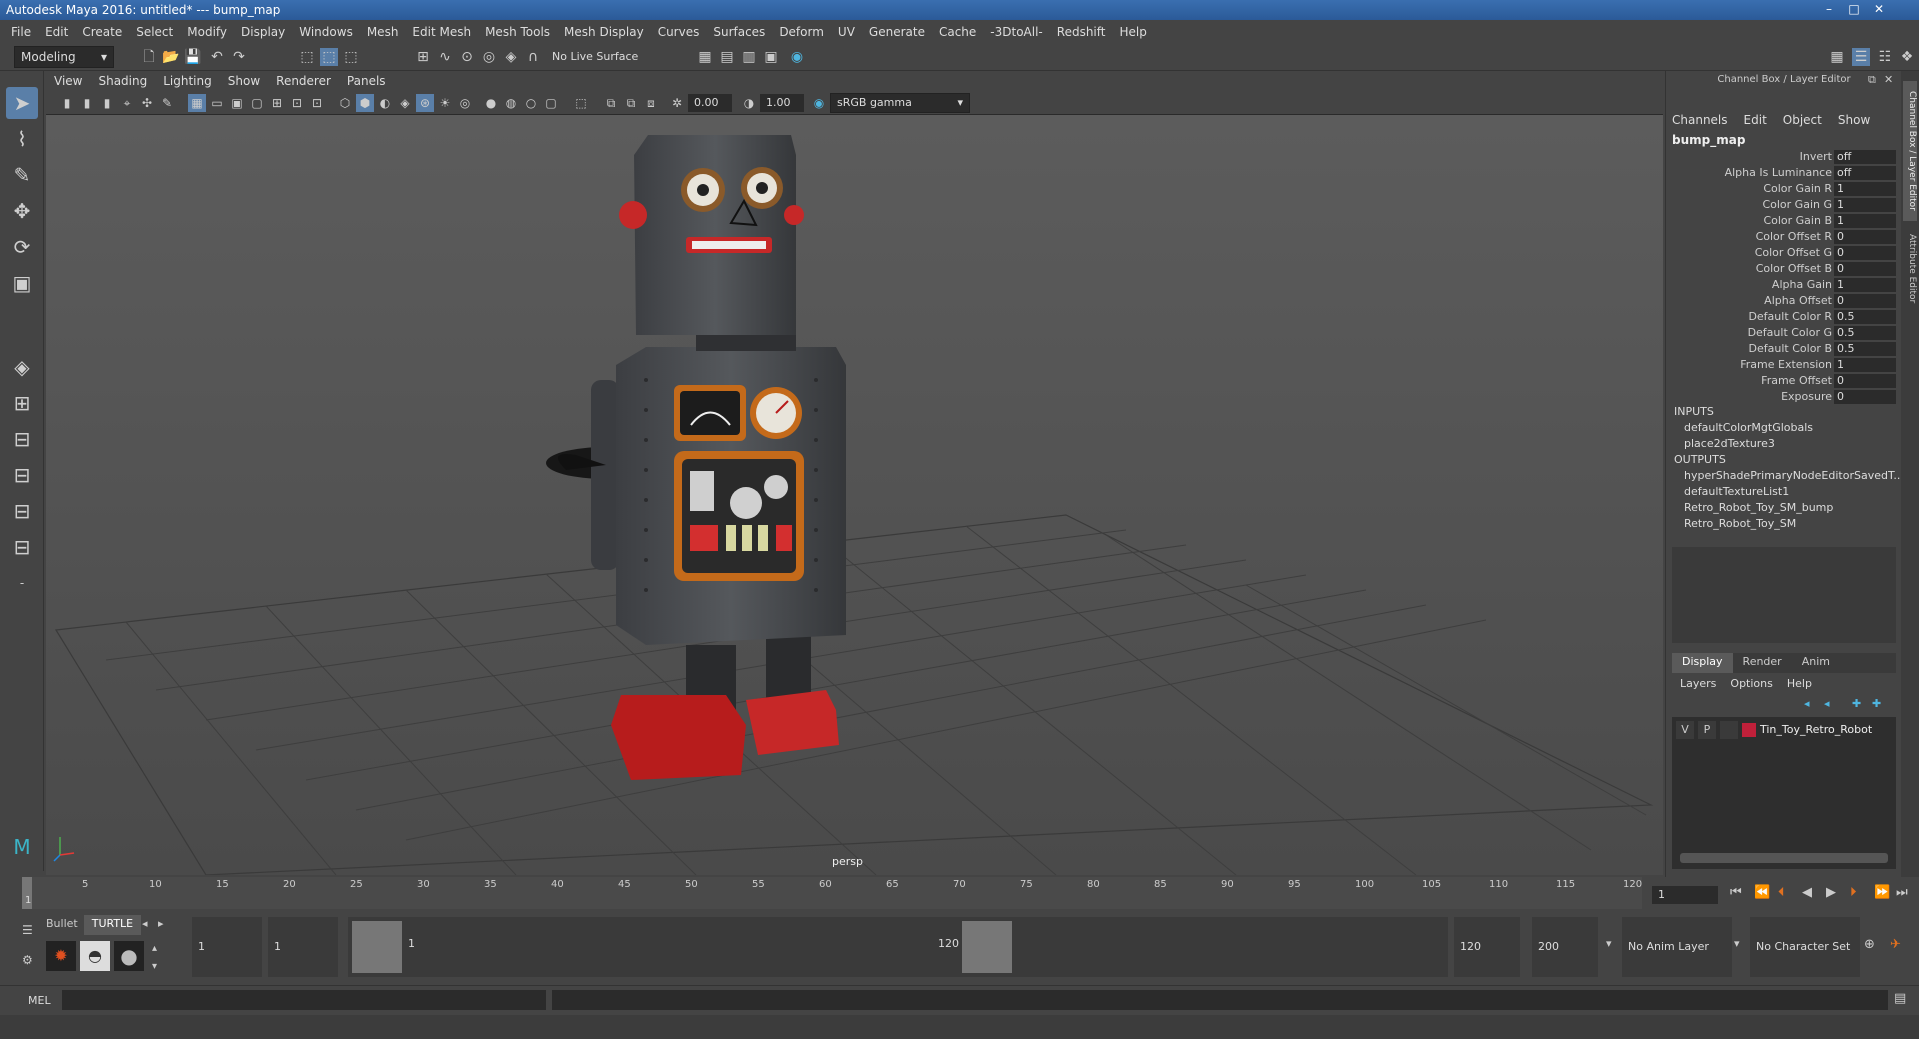 This screenshot has height=1039, width=1919. Describe the element at coordinates (161, 923) in the screenshot. I see `shelf-scroll-right-icon: ▸` at that location.